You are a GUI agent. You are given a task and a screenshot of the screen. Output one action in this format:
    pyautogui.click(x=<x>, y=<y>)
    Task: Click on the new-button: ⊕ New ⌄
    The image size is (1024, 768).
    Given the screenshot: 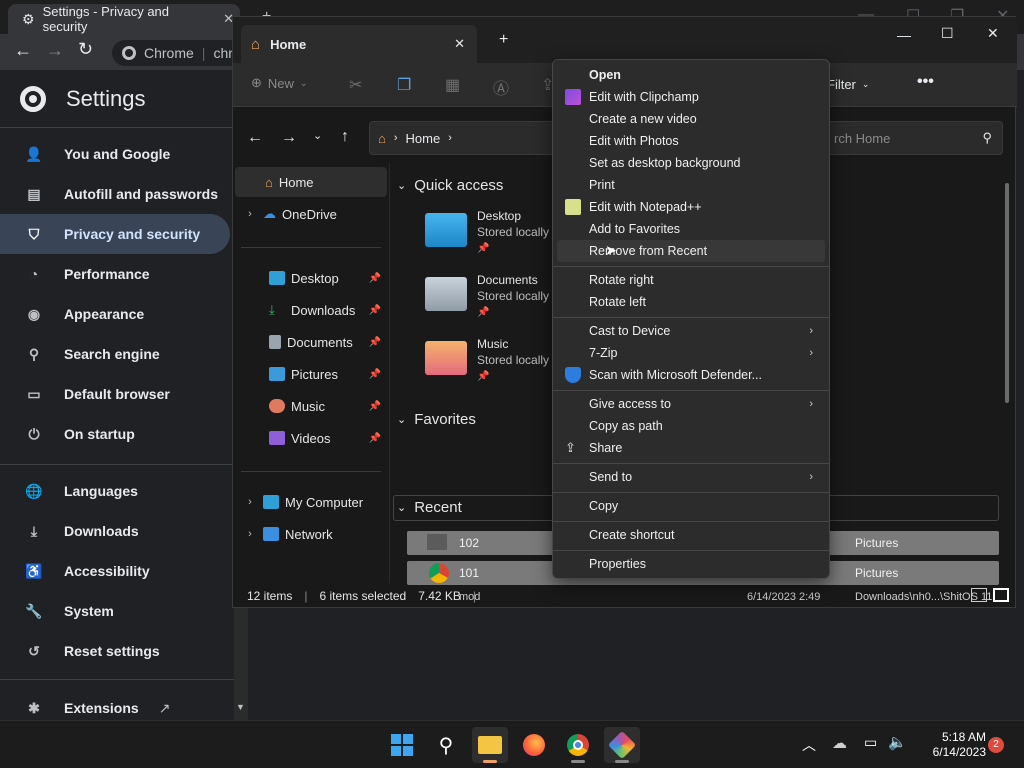 What is the action you would take?
    pyautogui.click(x=279, y=83)
    